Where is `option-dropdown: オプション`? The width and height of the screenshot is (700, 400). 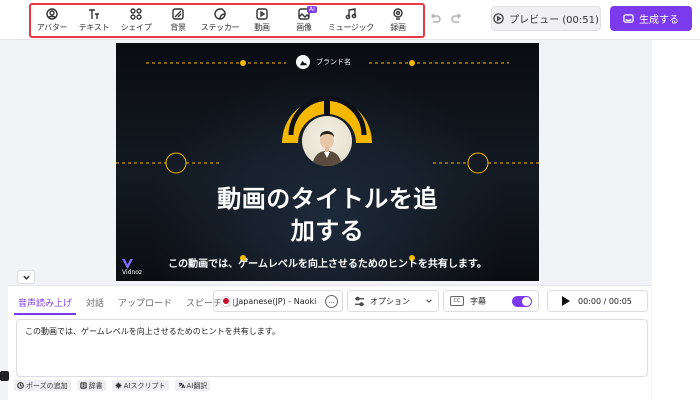 option-dropdown: オプション is located at coordinates (393, 301).